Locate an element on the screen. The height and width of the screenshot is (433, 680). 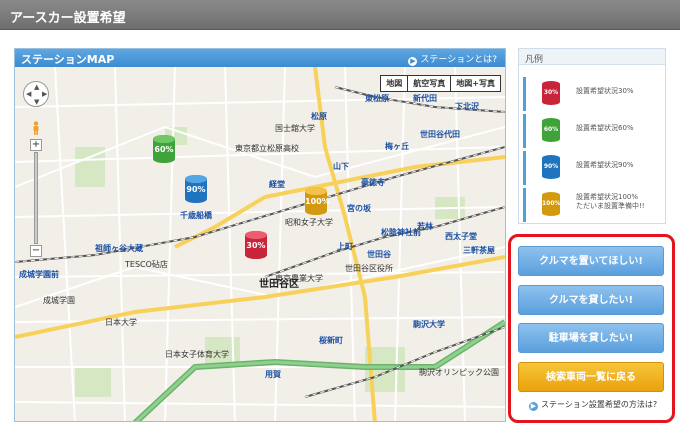
map-type-switch: 地図 航空写真 地図+写真 is located at coordinates (440, 83).